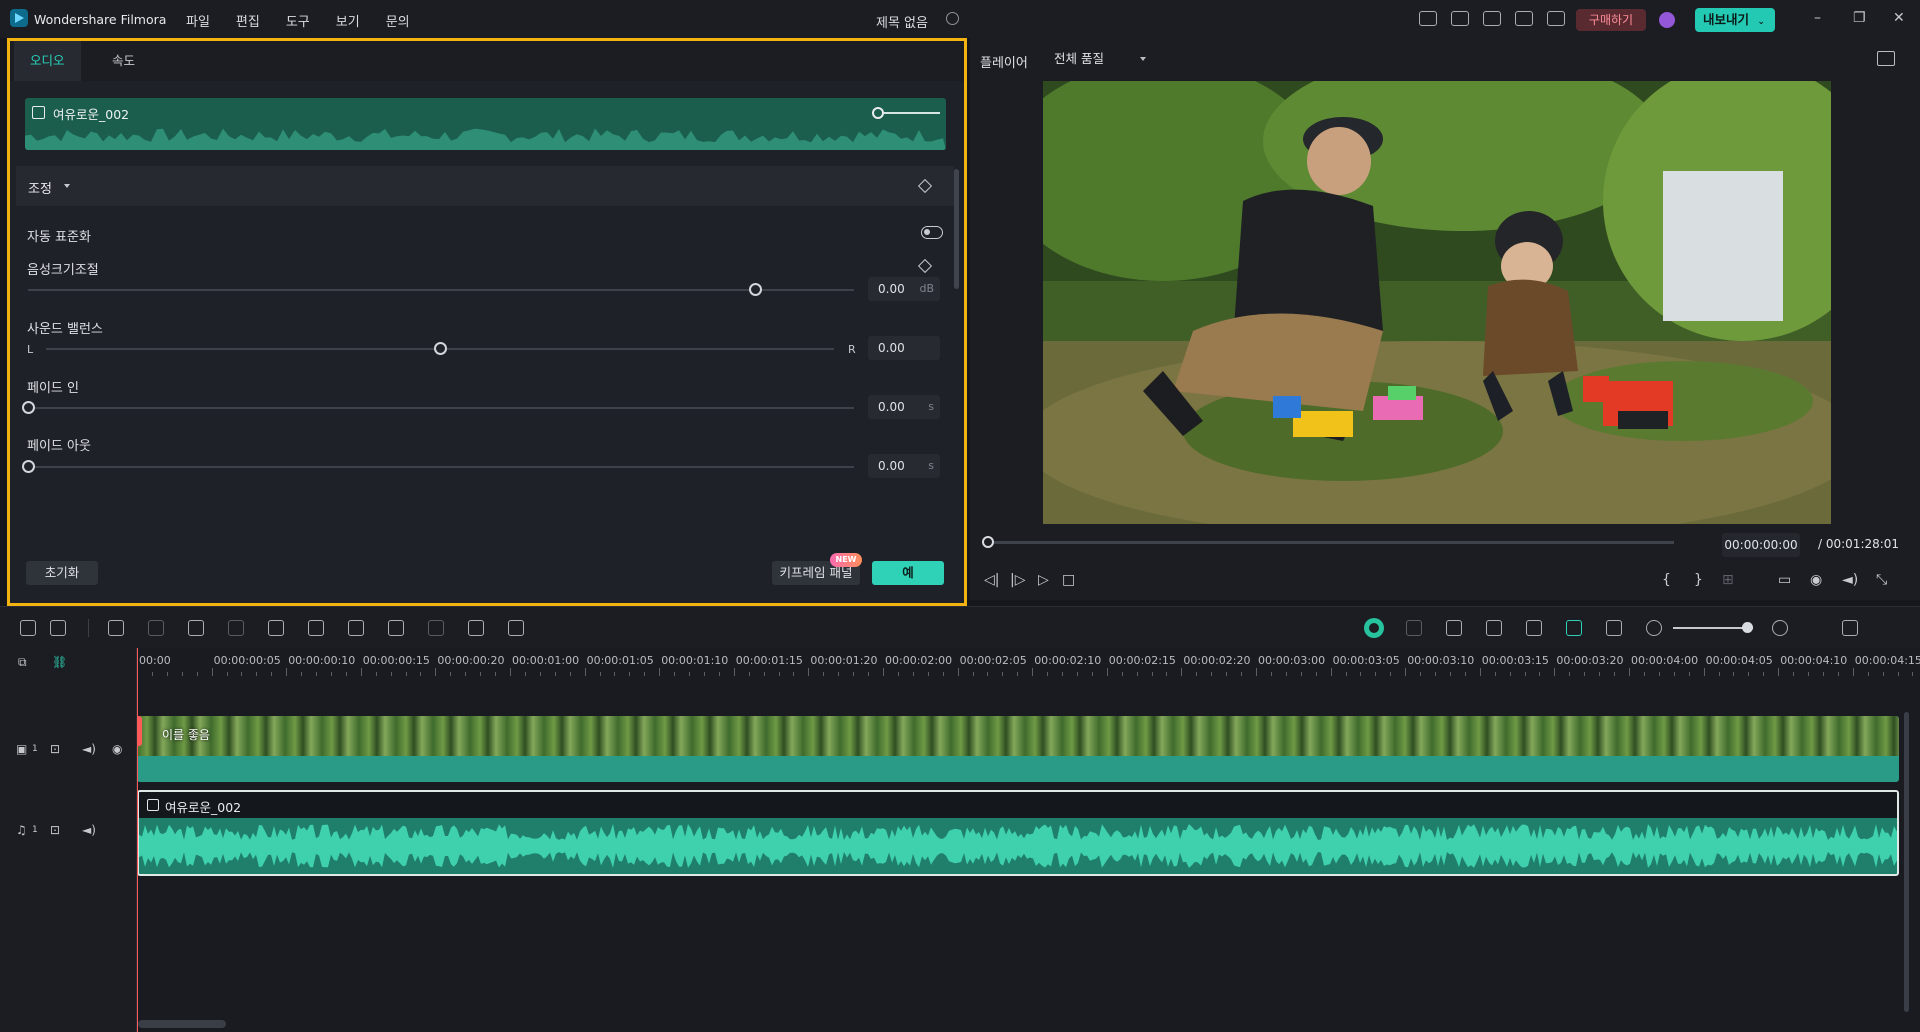 The image size is (1920, 1032). I want to click on zoom-in-icon, so click(1780, 628).